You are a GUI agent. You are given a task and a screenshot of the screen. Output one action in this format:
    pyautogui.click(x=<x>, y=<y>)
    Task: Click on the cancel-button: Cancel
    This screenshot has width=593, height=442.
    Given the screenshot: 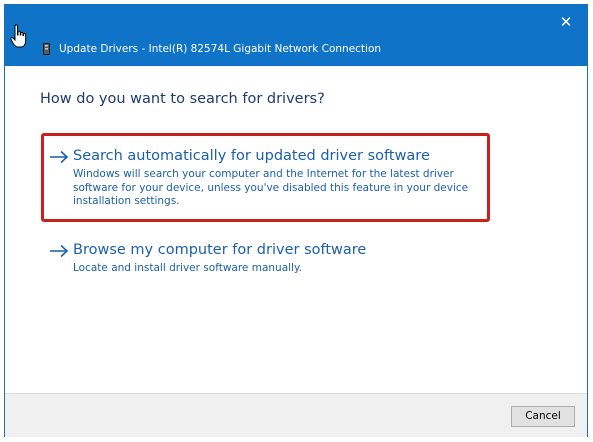 What is the action you would take?
    pyautogui.click(x=543, y=416)
    